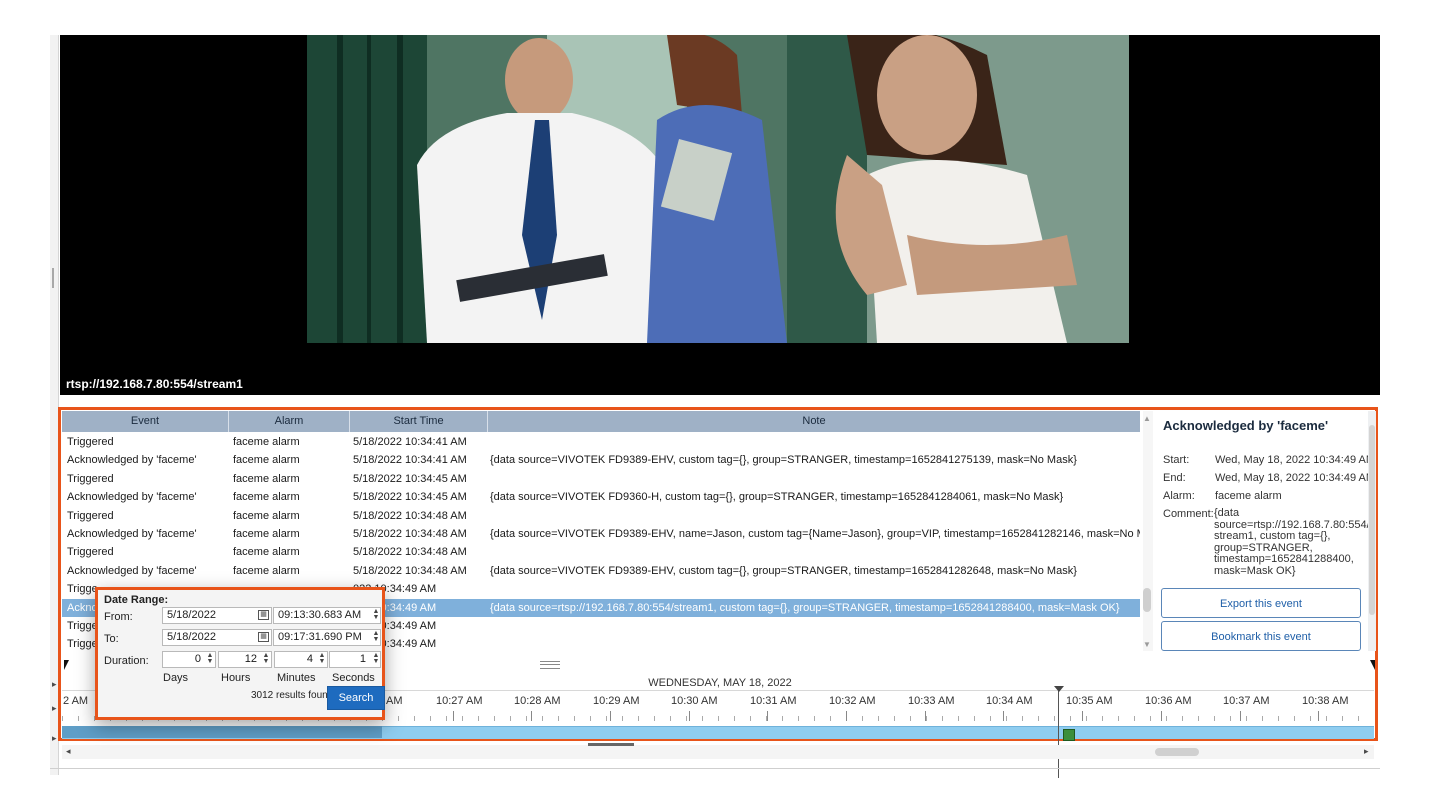 The height and width of the screenshot is (800, 1440). Describe the element at coordinates (1177, 752) in the screenshot. I see `timeline-scroll-thumb` at that location.